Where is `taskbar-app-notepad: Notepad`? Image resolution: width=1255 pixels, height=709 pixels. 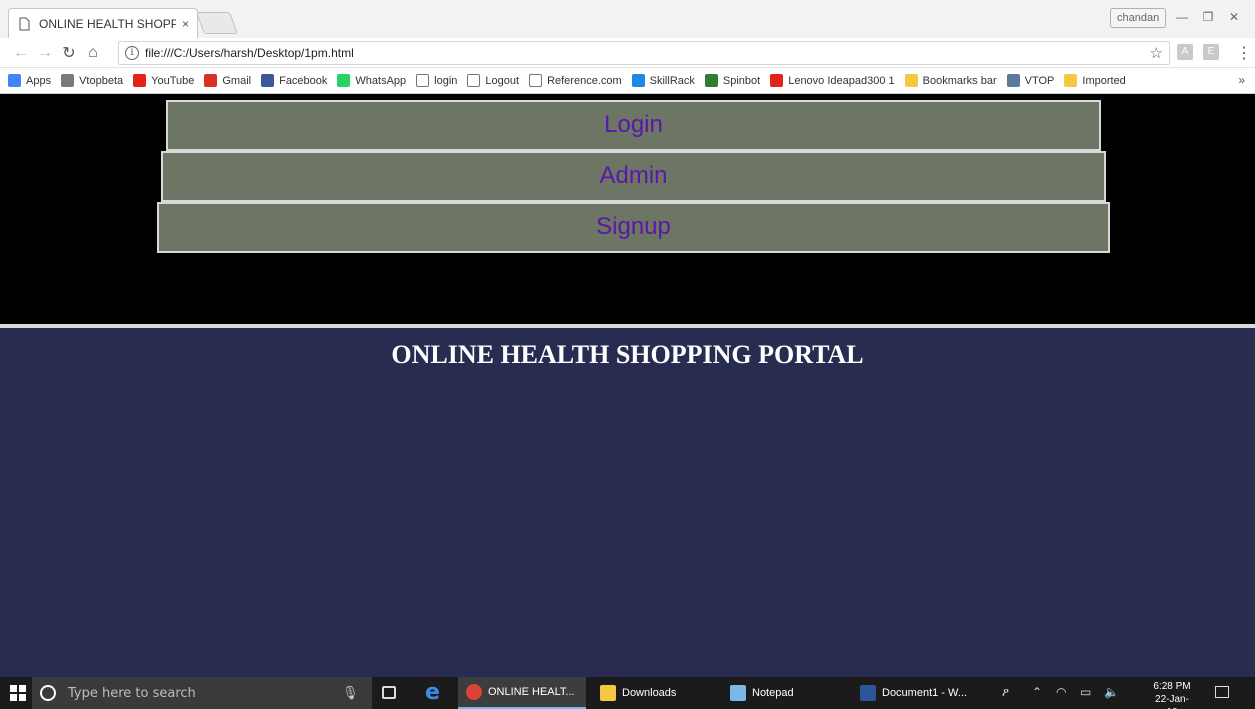 taskbar-app-notepad: Notepad is located at coordinates (782, 693).